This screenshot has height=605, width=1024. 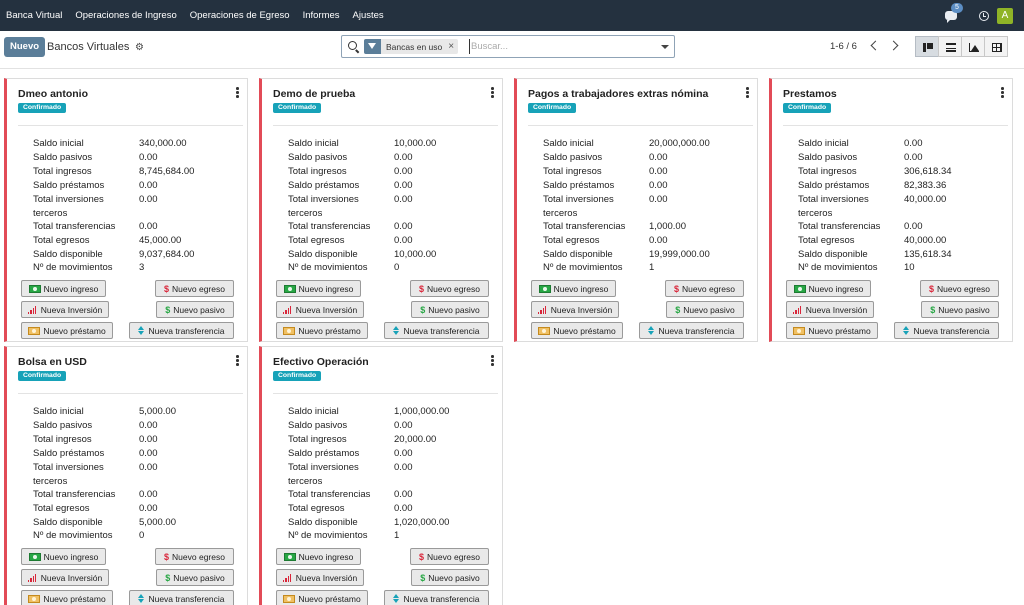 I want to click on systray: 5 A, so click(x=984, y=15).